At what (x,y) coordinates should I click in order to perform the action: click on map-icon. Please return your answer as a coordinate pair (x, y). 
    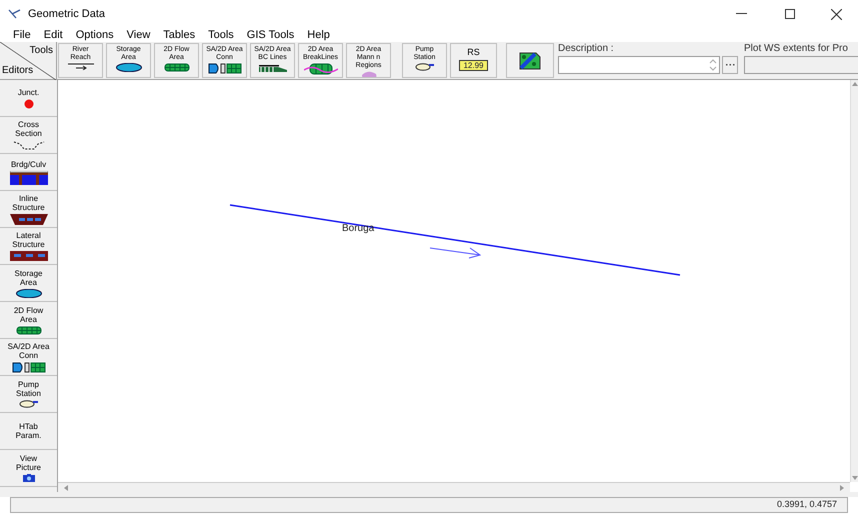
    Looking at the image, I should click on (530, 61).